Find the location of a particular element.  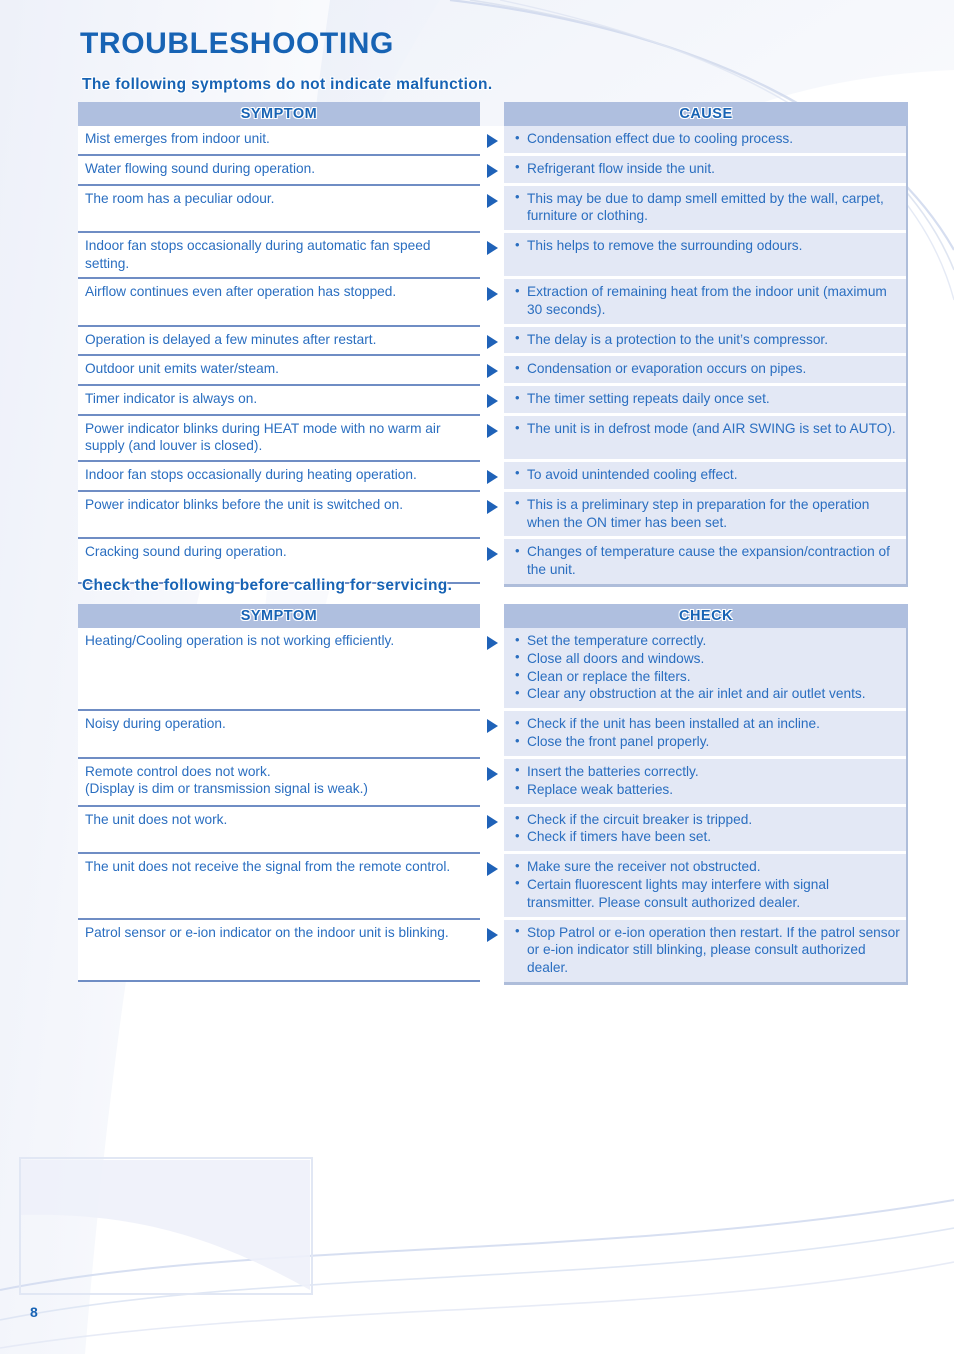

symptom-cell: Outdoor unit emits water/steam. is located at coordinates (279, 371).